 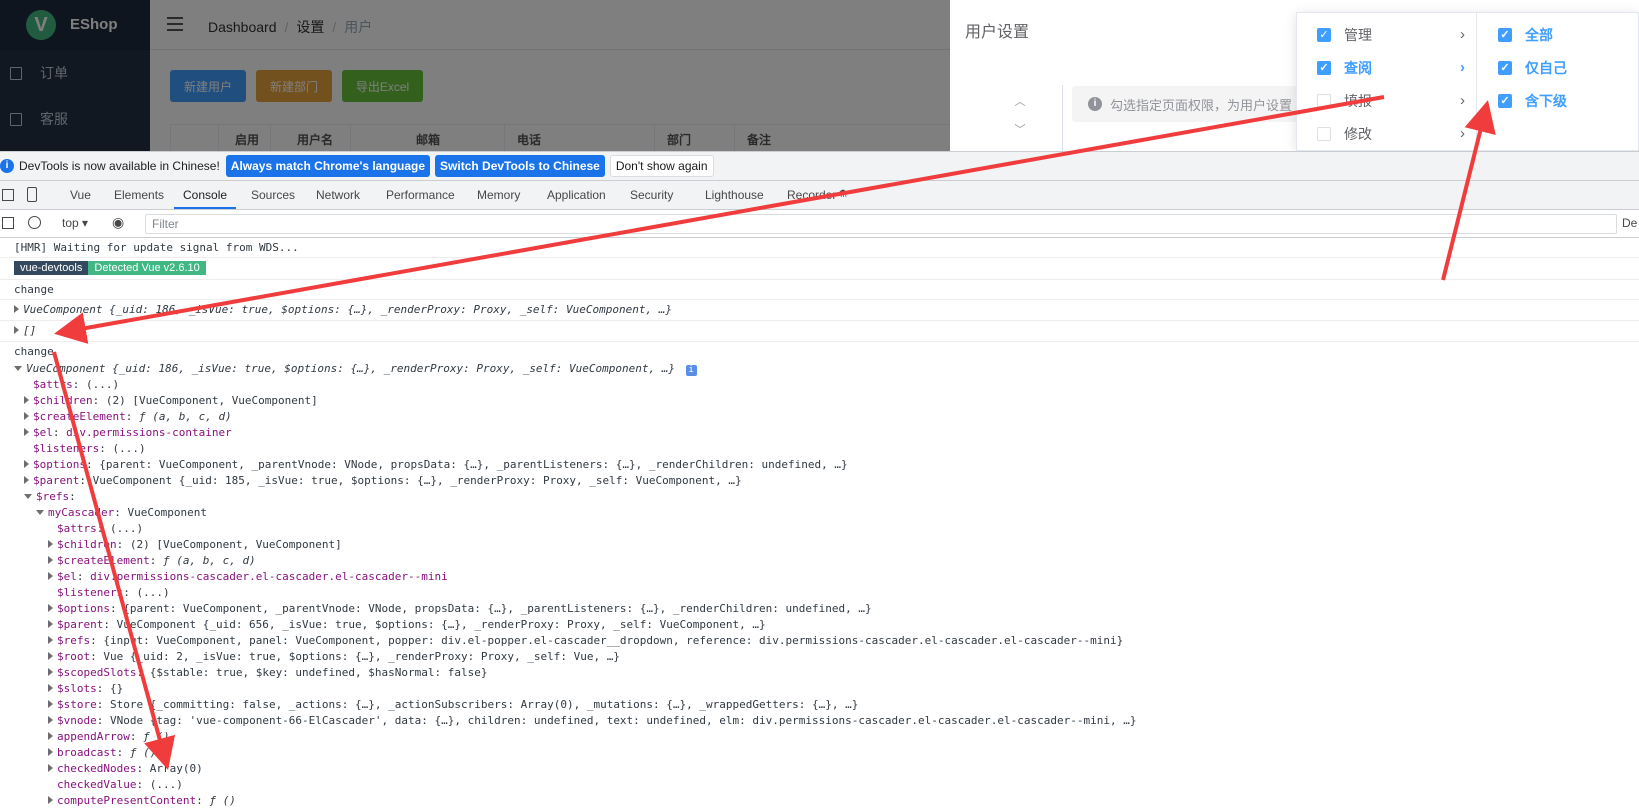 I want to click on match-language-button: Always match Chrome's language, so click(x=328, y=166).